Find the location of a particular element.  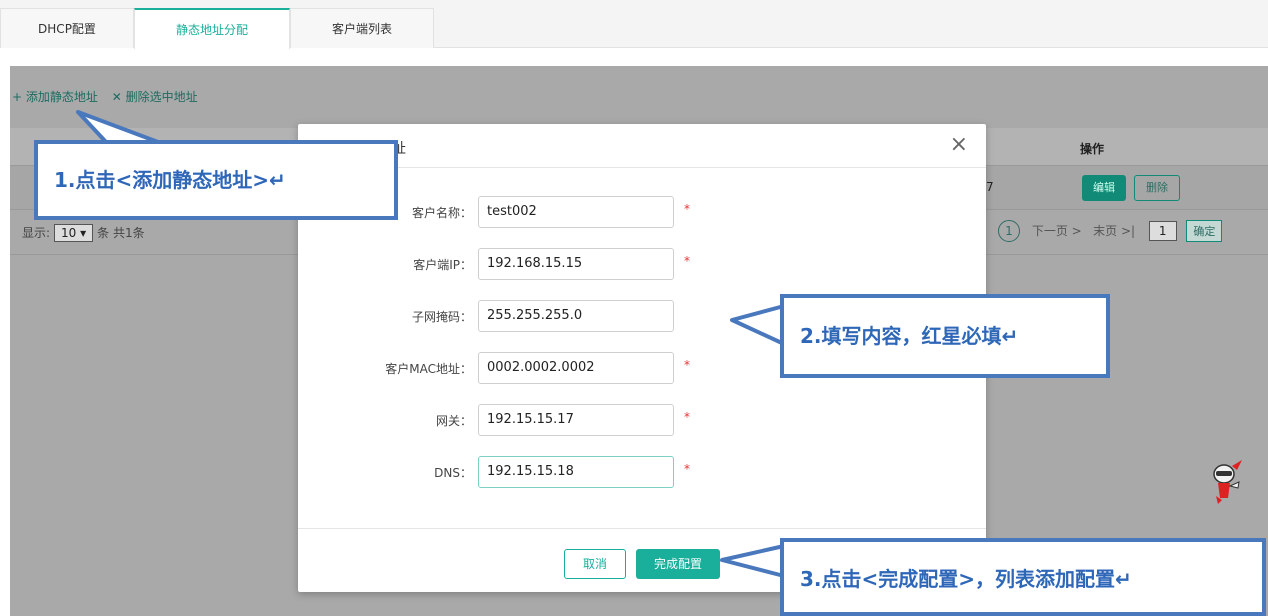

tab-static-address: 静态地址分配 is located at coordinates (212, 28).